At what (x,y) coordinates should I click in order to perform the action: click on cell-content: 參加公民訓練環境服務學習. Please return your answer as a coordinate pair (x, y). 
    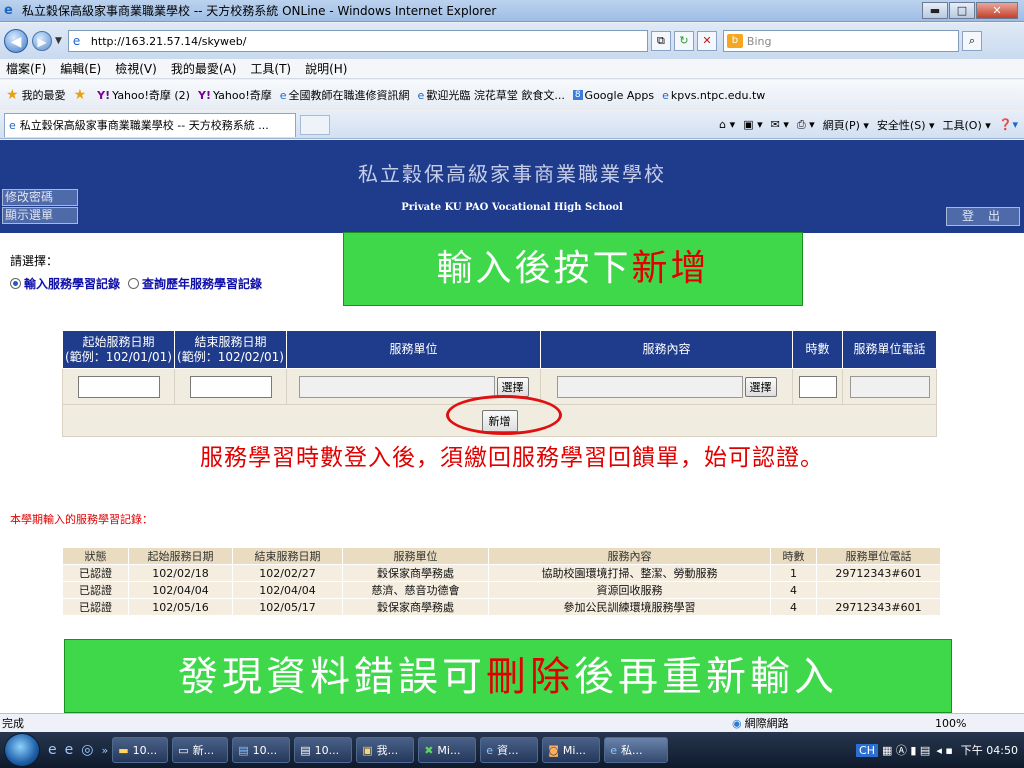
    Looking at the image, I should click on (629, 607).